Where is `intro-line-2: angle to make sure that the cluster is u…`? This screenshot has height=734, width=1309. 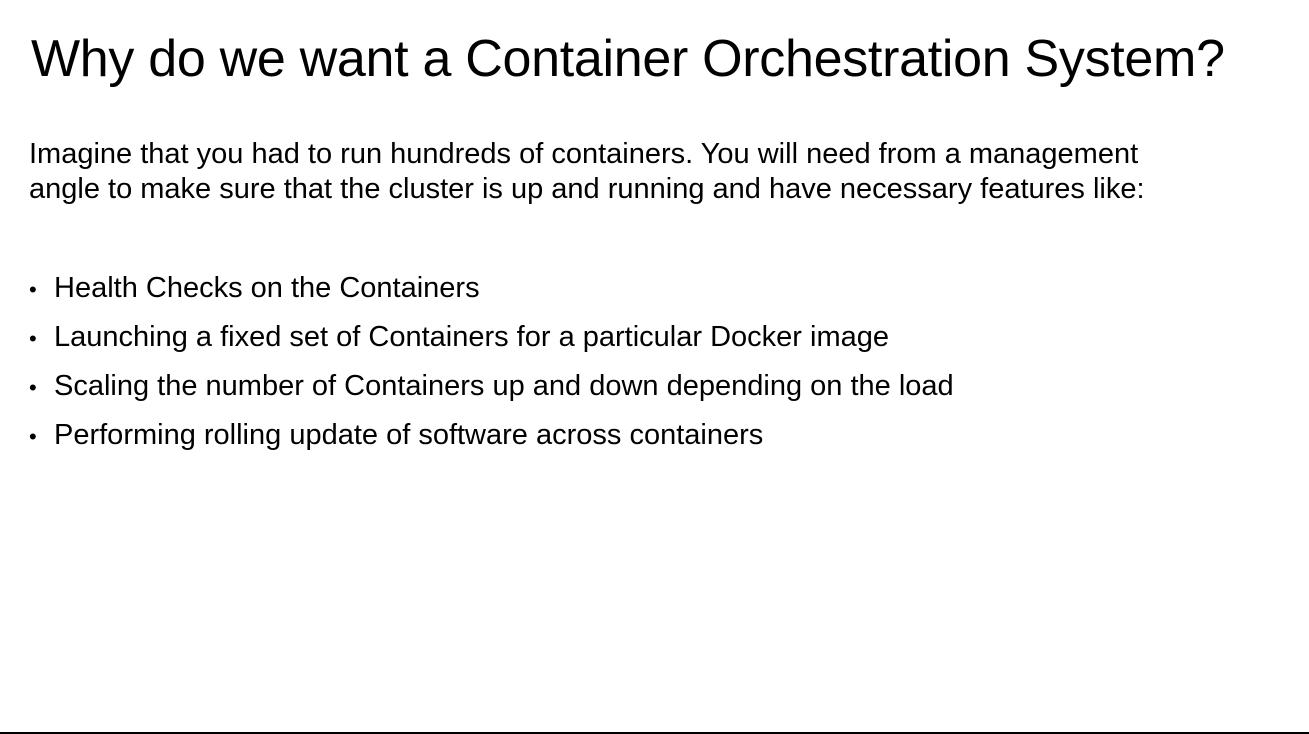
intro-line-2: angle to make sure that the cluster is u… is located at coordinates (587, 189).